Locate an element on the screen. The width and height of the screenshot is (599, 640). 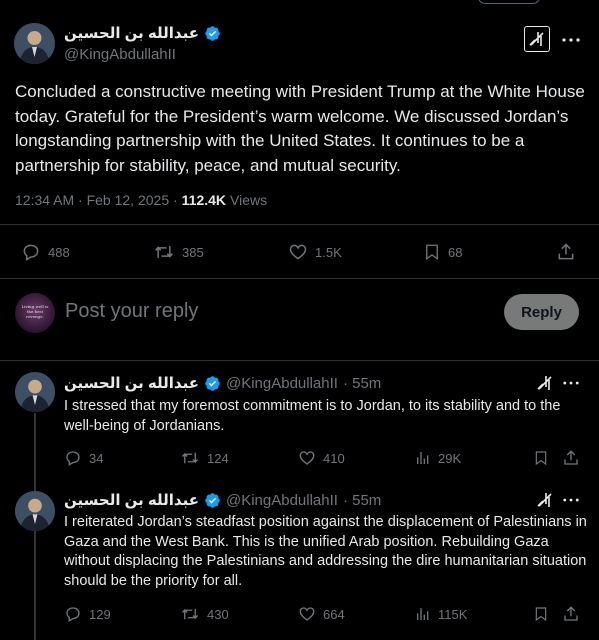
bookmark-button: 68 is located at coordinates (442, 252).